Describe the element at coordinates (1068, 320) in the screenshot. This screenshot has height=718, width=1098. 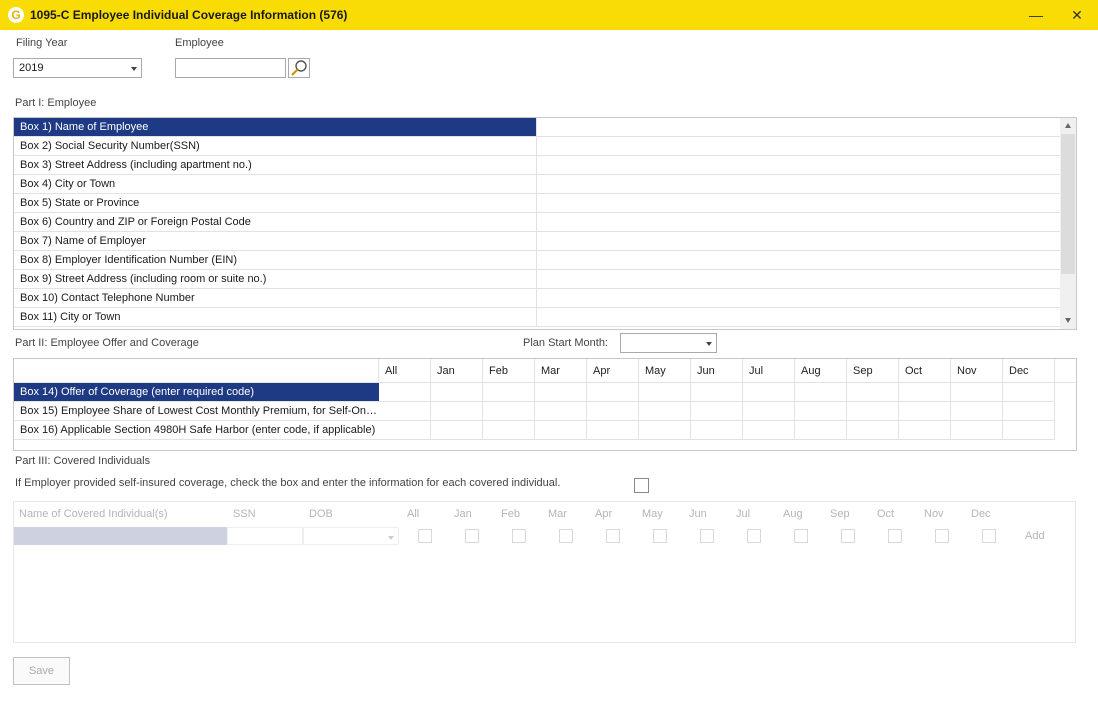
I see `scroll-down-icon` at that location.